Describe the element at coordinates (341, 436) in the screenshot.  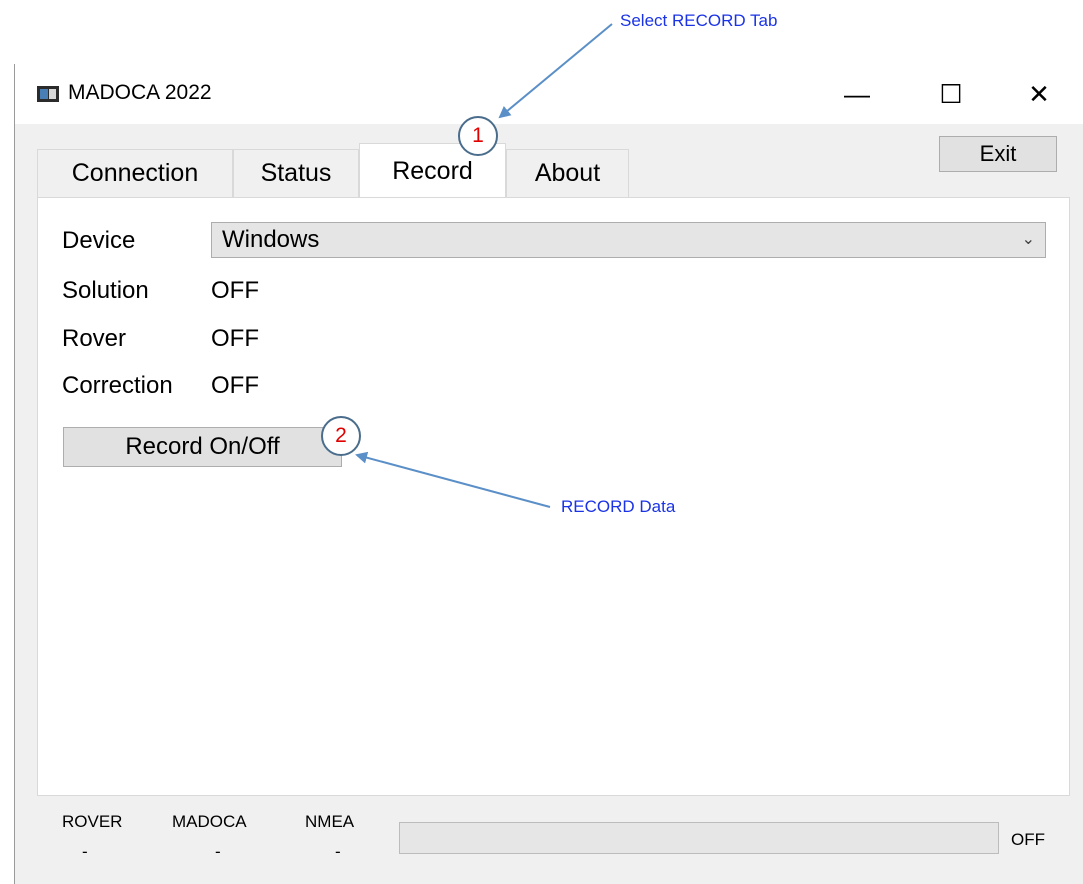
I see `step-2-marker: 2` at that location.